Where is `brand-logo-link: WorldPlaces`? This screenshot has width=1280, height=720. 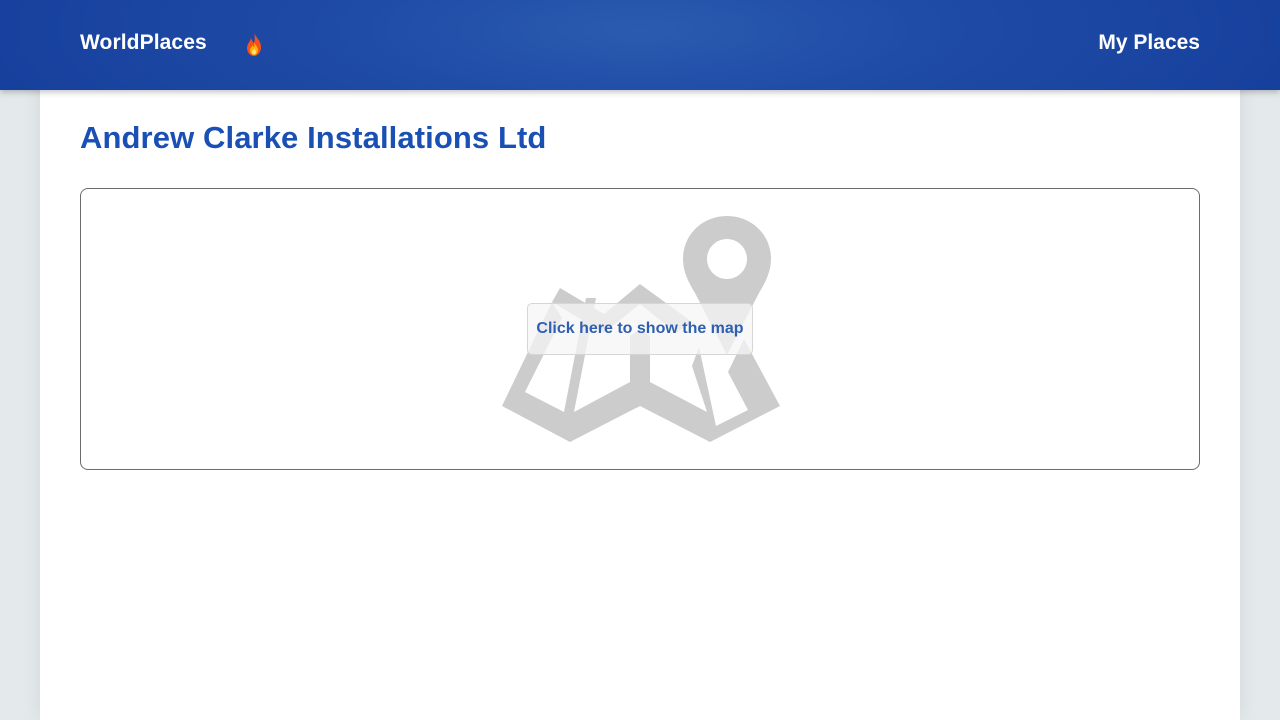 brand-logo-link: WorldPlaces is located at coordinates (143, 43).